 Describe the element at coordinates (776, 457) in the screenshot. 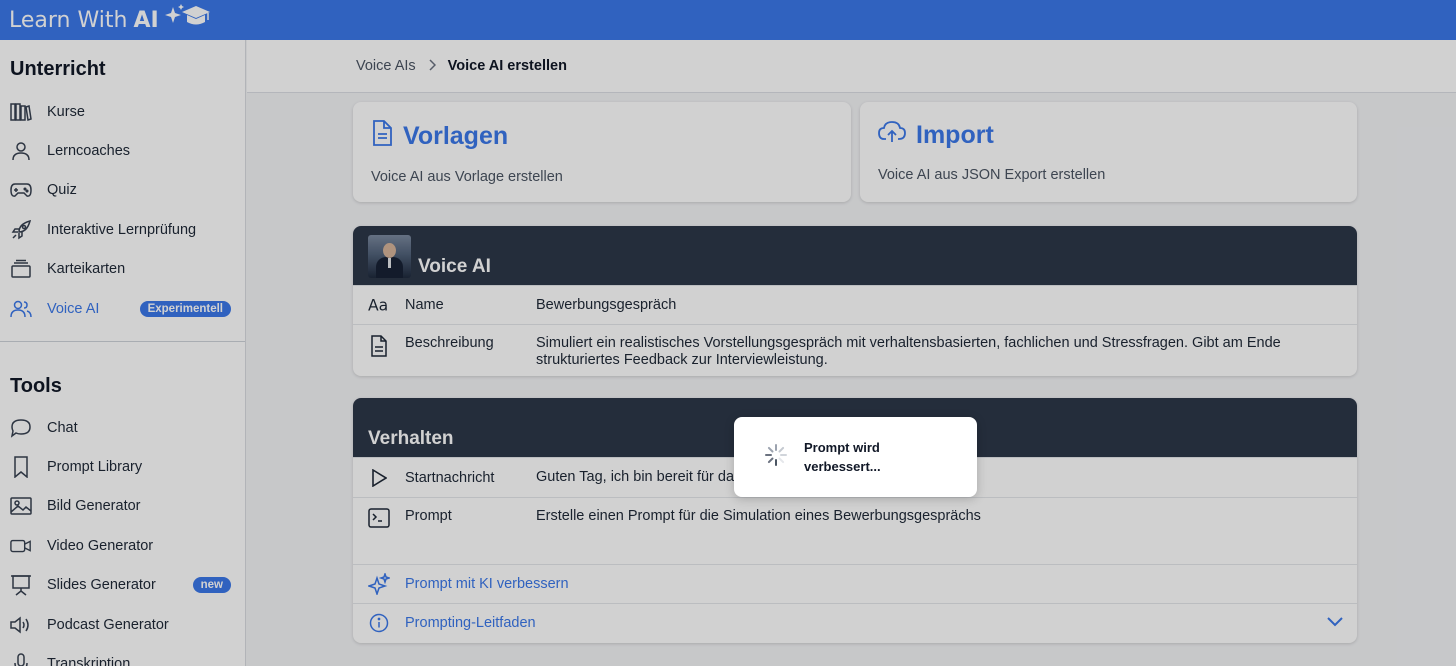

I see `spinner-icon` at that location.